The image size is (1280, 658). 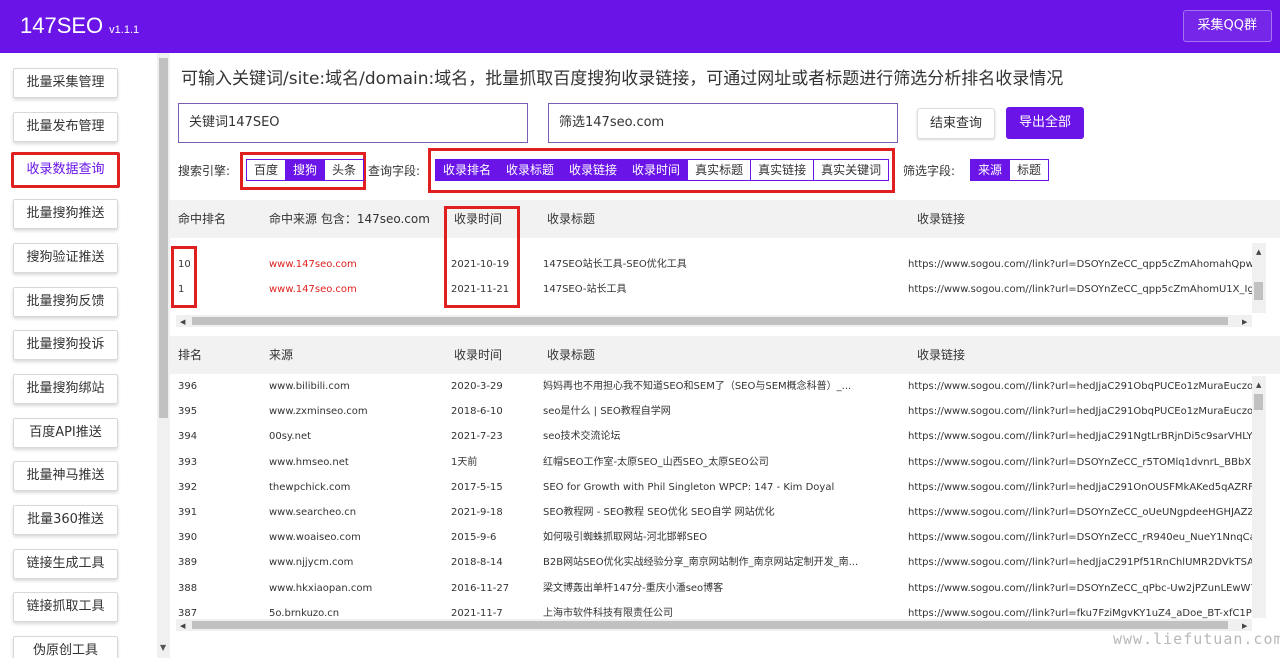 I want to click on engine-option-0: 百度, so click(x=267, y=170).